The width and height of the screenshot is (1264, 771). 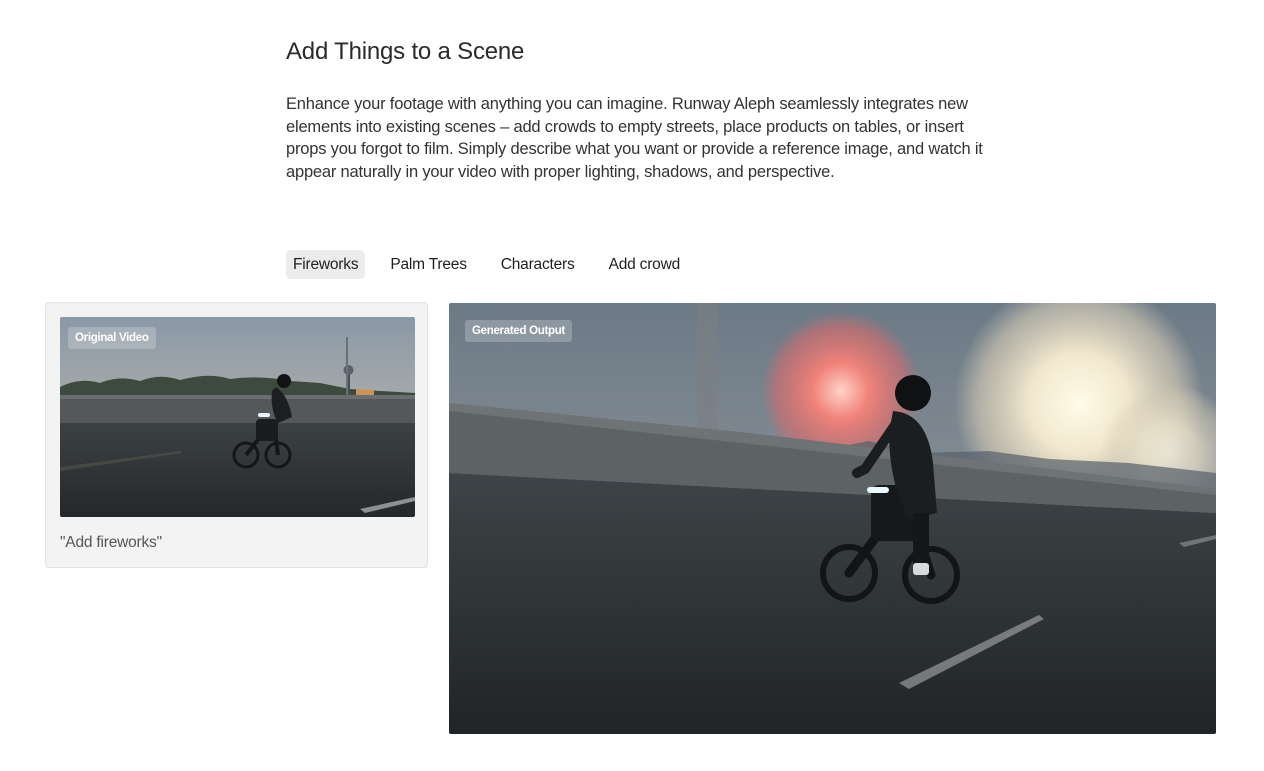 I want to click on original-video-card: Original Video "Add fireworks", so click(x=236, y=435).